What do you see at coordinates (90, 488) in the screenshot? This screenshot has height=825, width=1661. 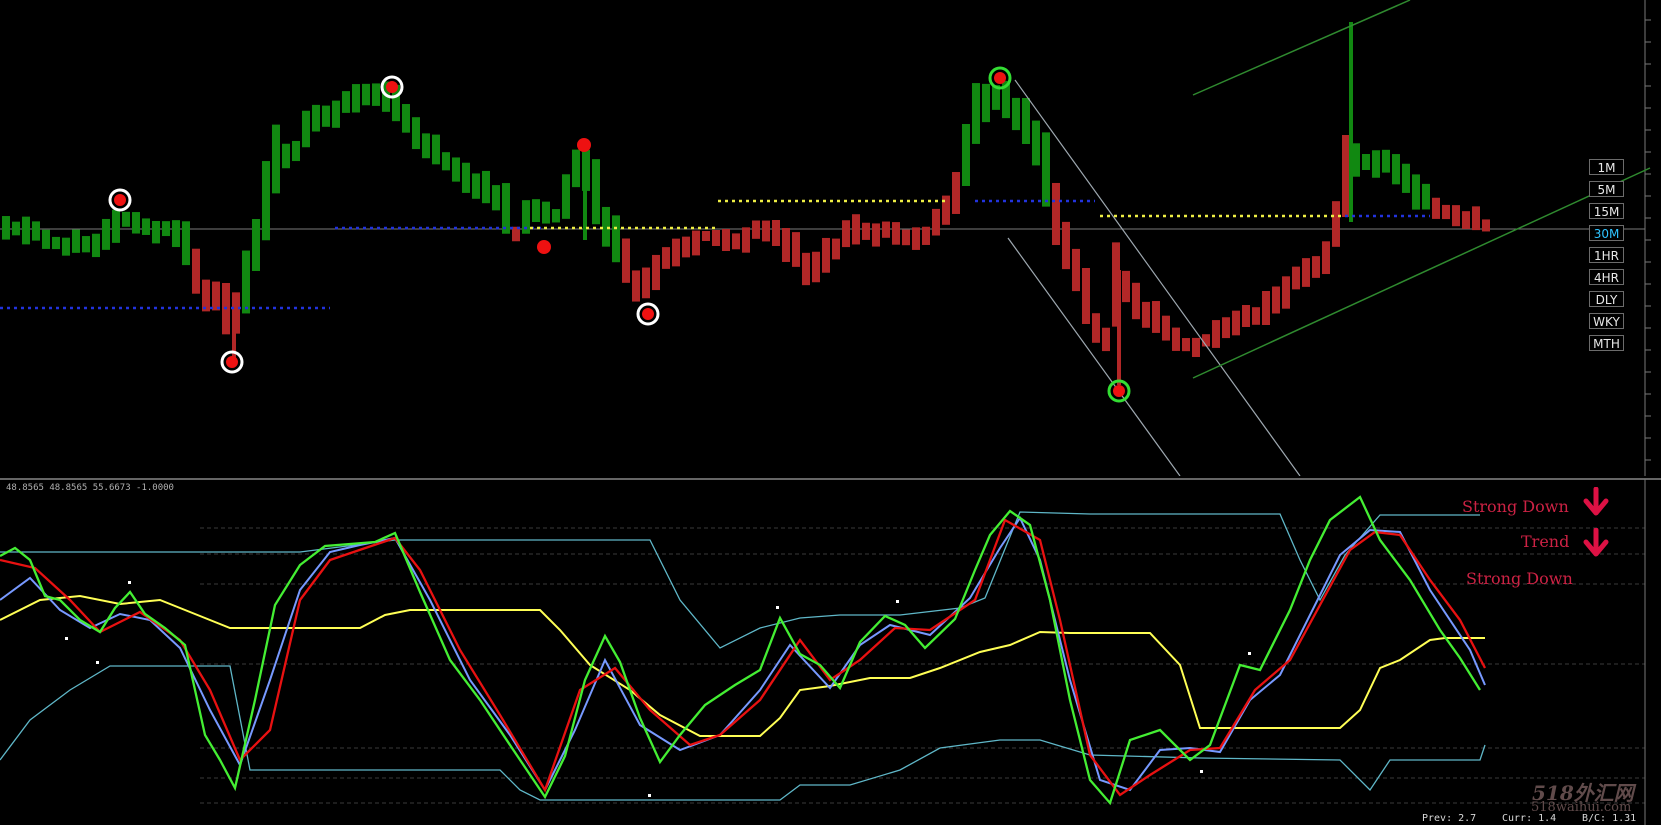 I see `indicator-values-readout: 48.8565 48.8565 55.6673 -1.0000` at bounding box center [90, 488].